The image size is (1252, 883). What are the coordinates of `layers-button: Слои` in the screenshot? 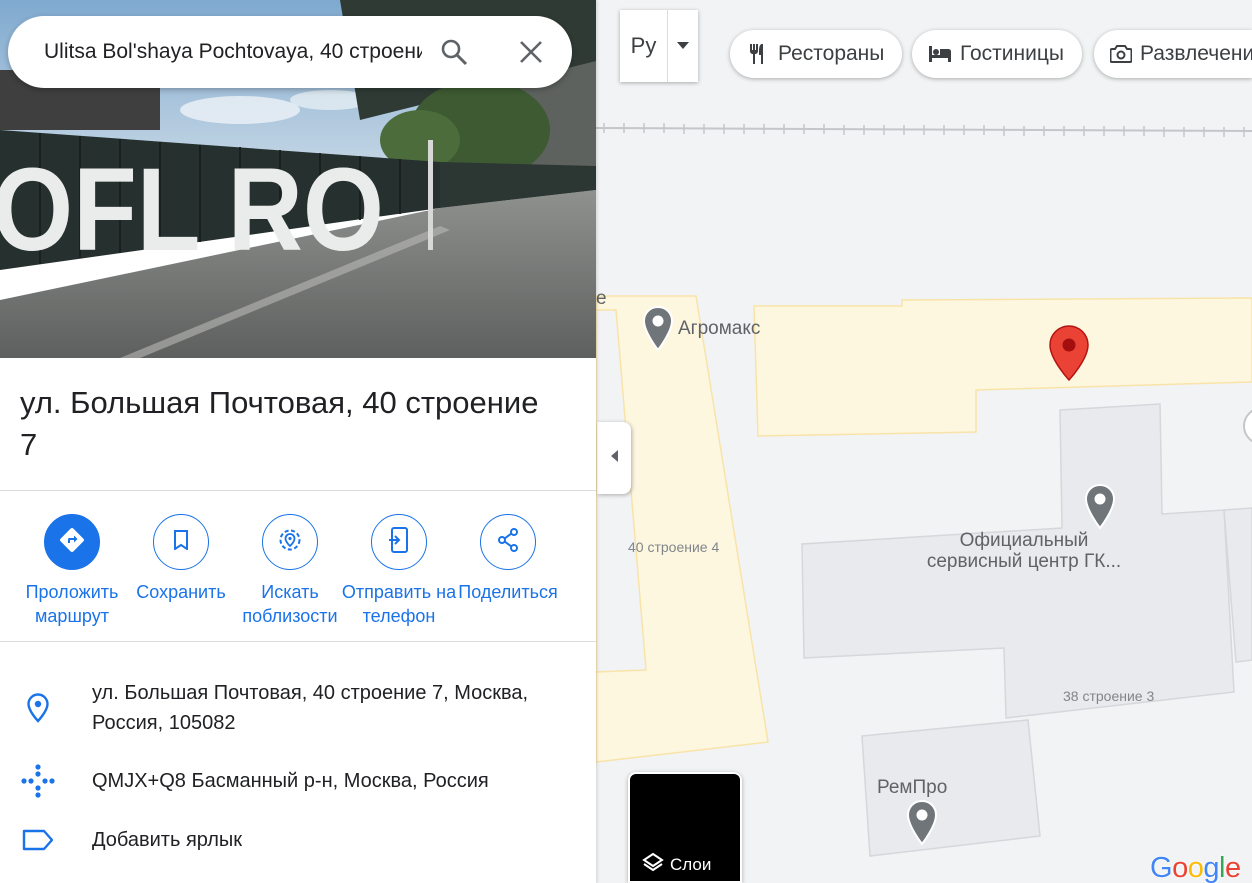 It's located at (685, 827).